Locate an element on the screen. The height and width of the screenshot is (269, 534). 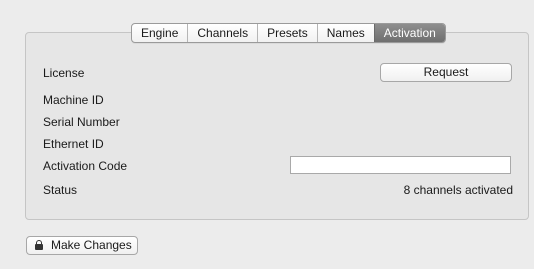
lock-icon is located at coordinates (39, 245).